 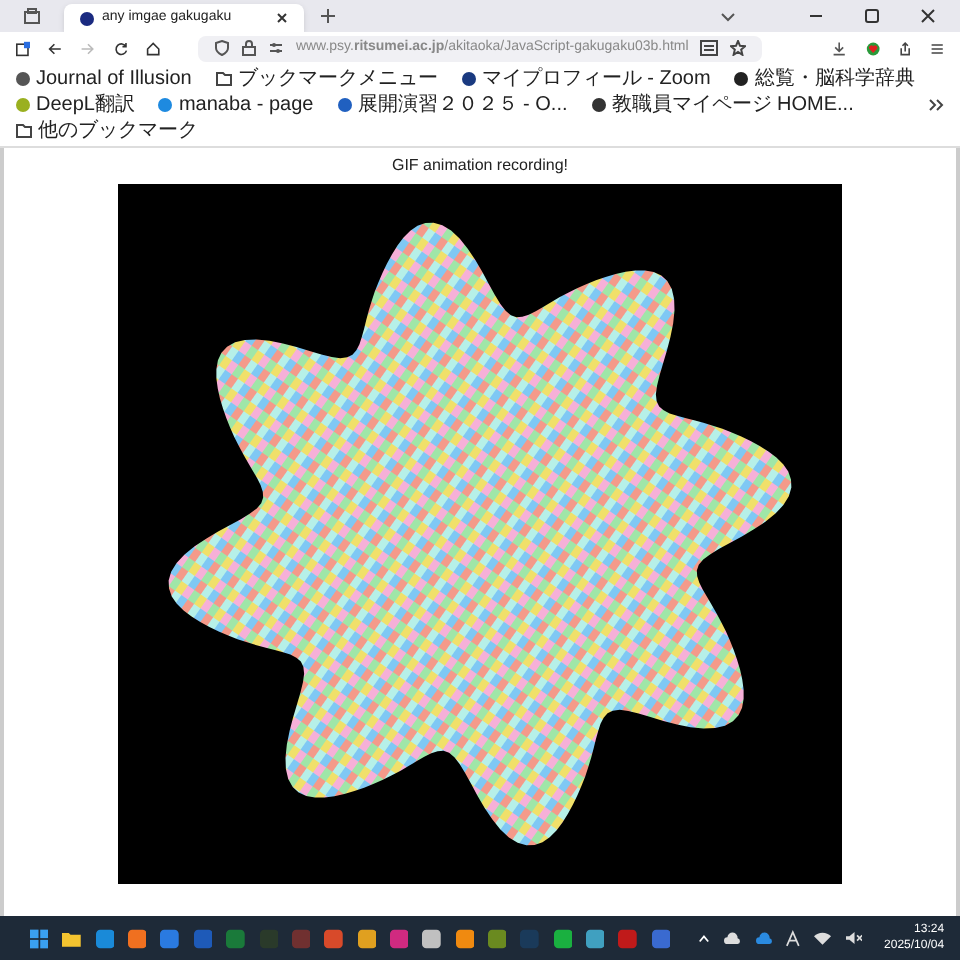 I want to click on bookmark-item: ブックマークメニュー, so click(x=326, y=79).